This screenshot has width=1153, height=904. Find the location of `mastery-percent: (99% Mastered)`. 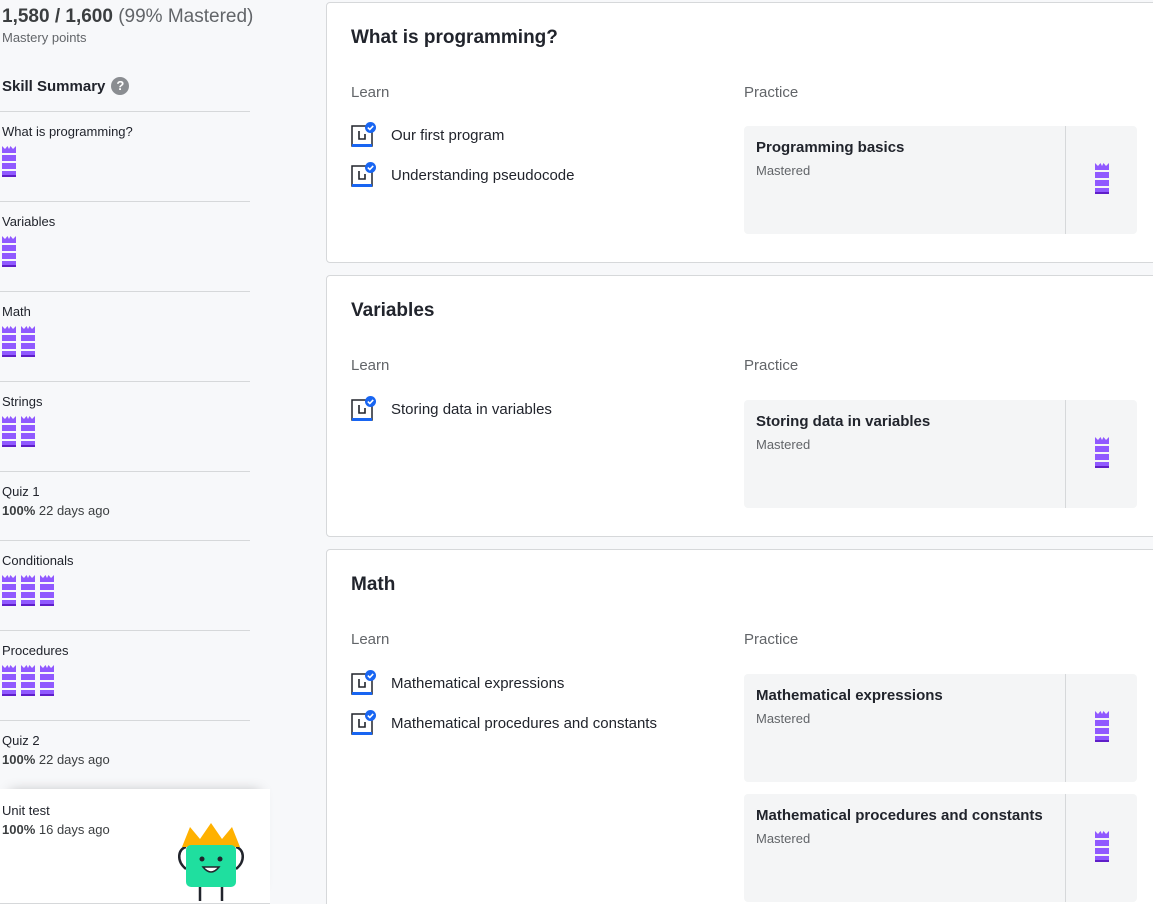

mastery-percent: (99% Mastered) is located at coordinates (186, 16).